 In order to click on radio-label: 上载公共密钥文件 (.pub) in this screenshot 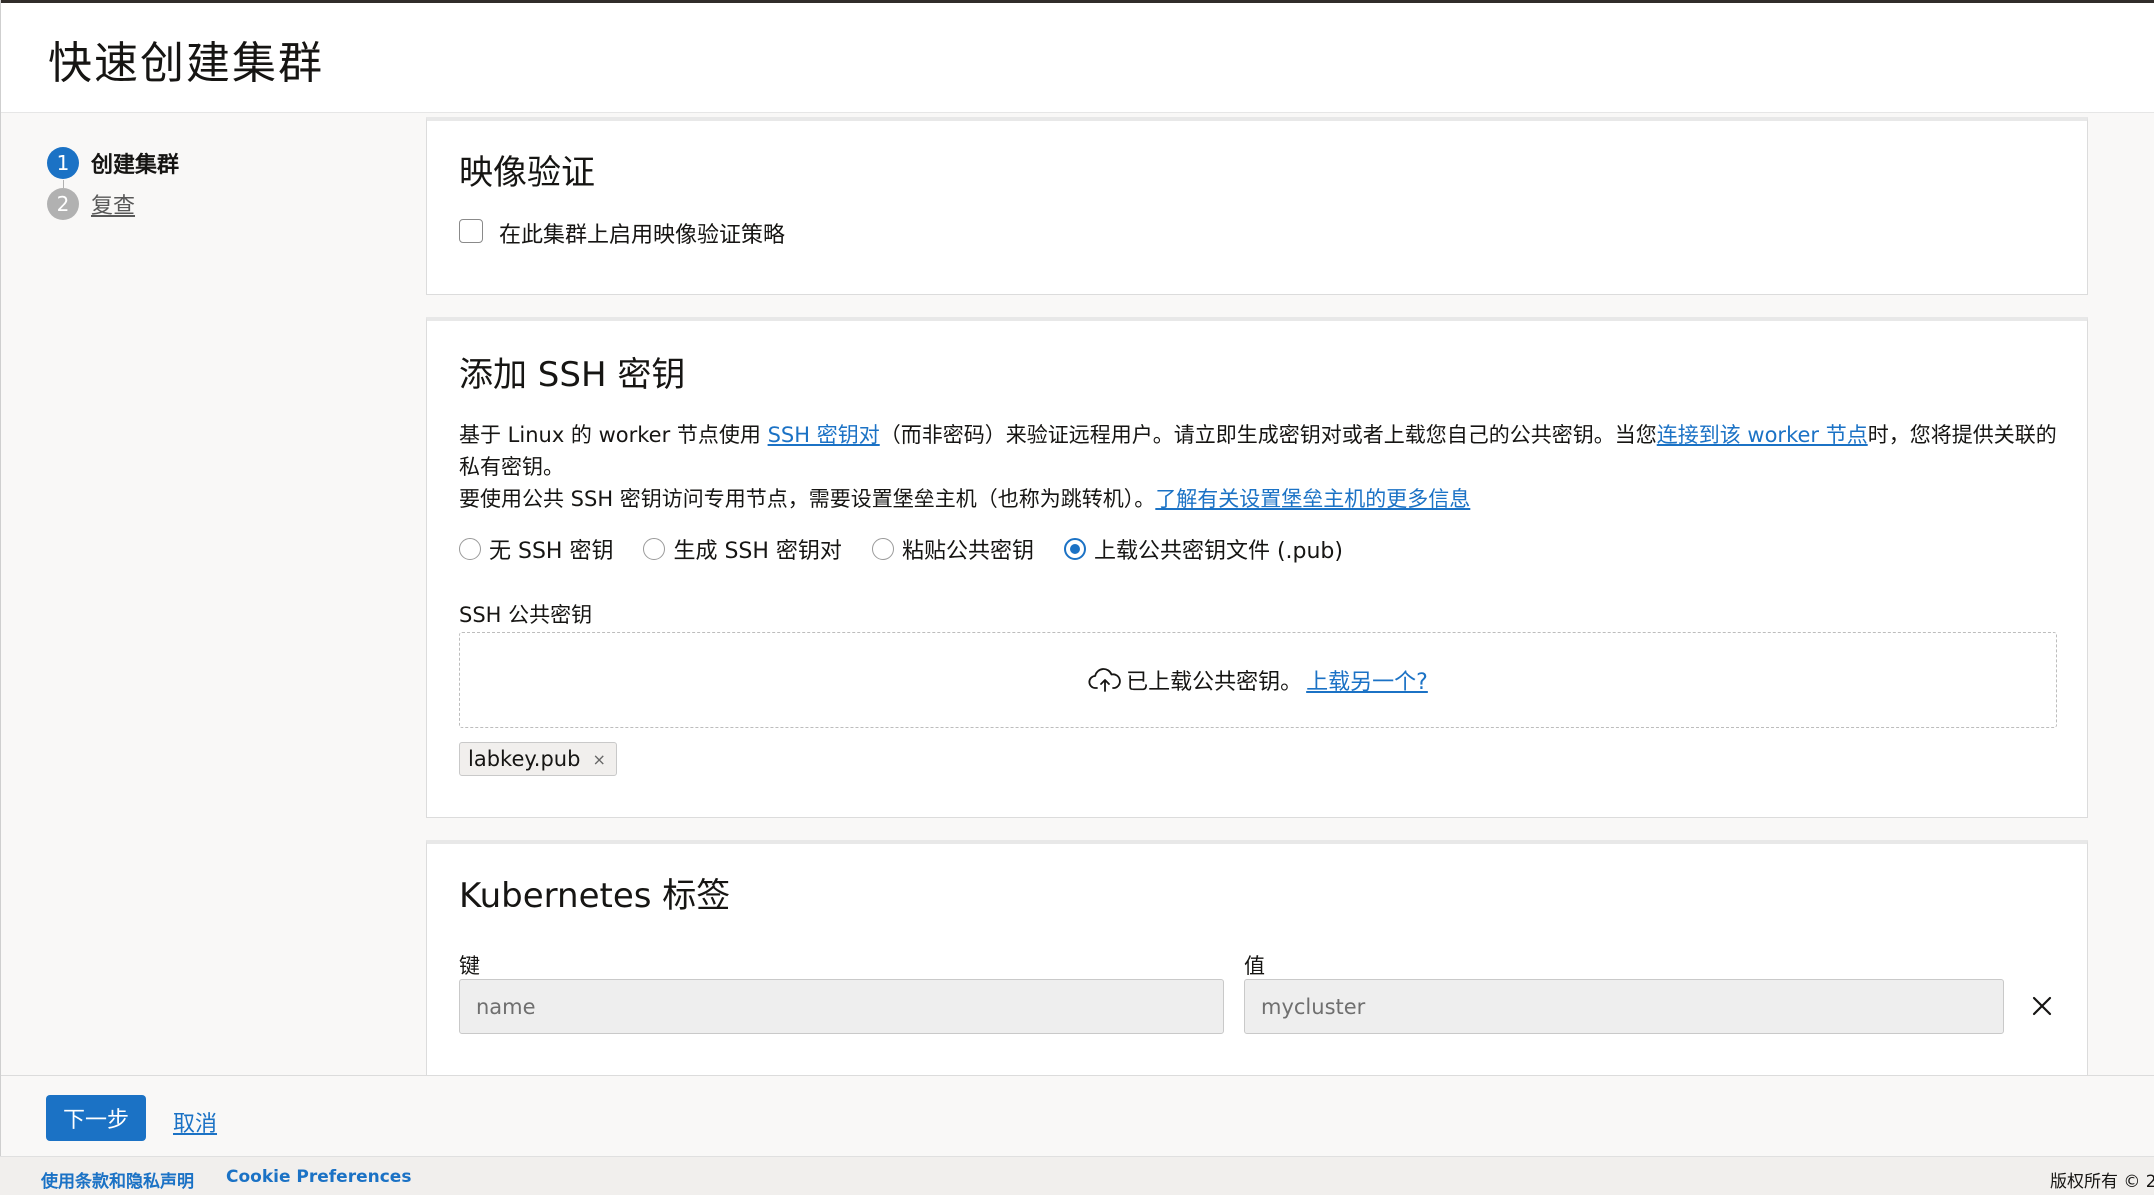, I will do `click(1218, 549)`.